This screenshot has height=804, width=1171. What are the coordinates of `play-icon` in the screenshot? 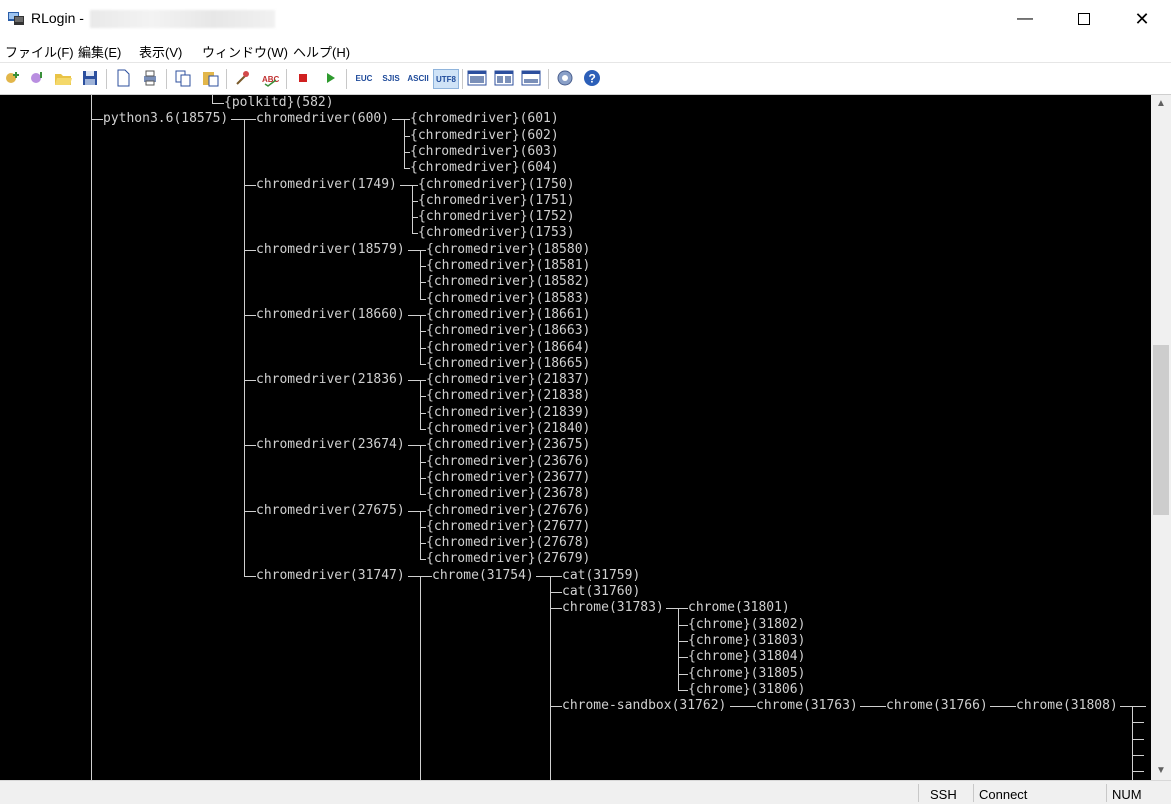 It's located at (330, 78).